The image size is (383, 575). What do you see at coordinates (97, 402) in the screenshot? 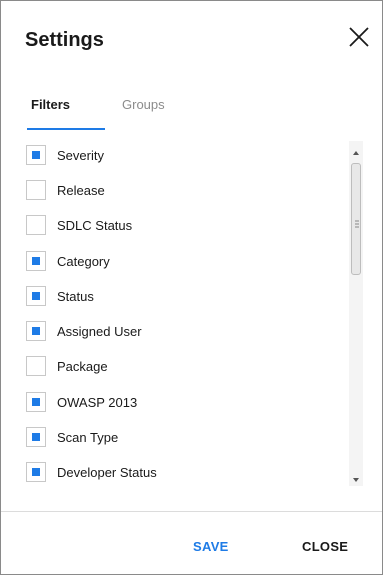
I see `filter-label: OWASP 2013` at bounding box center [97, 402].